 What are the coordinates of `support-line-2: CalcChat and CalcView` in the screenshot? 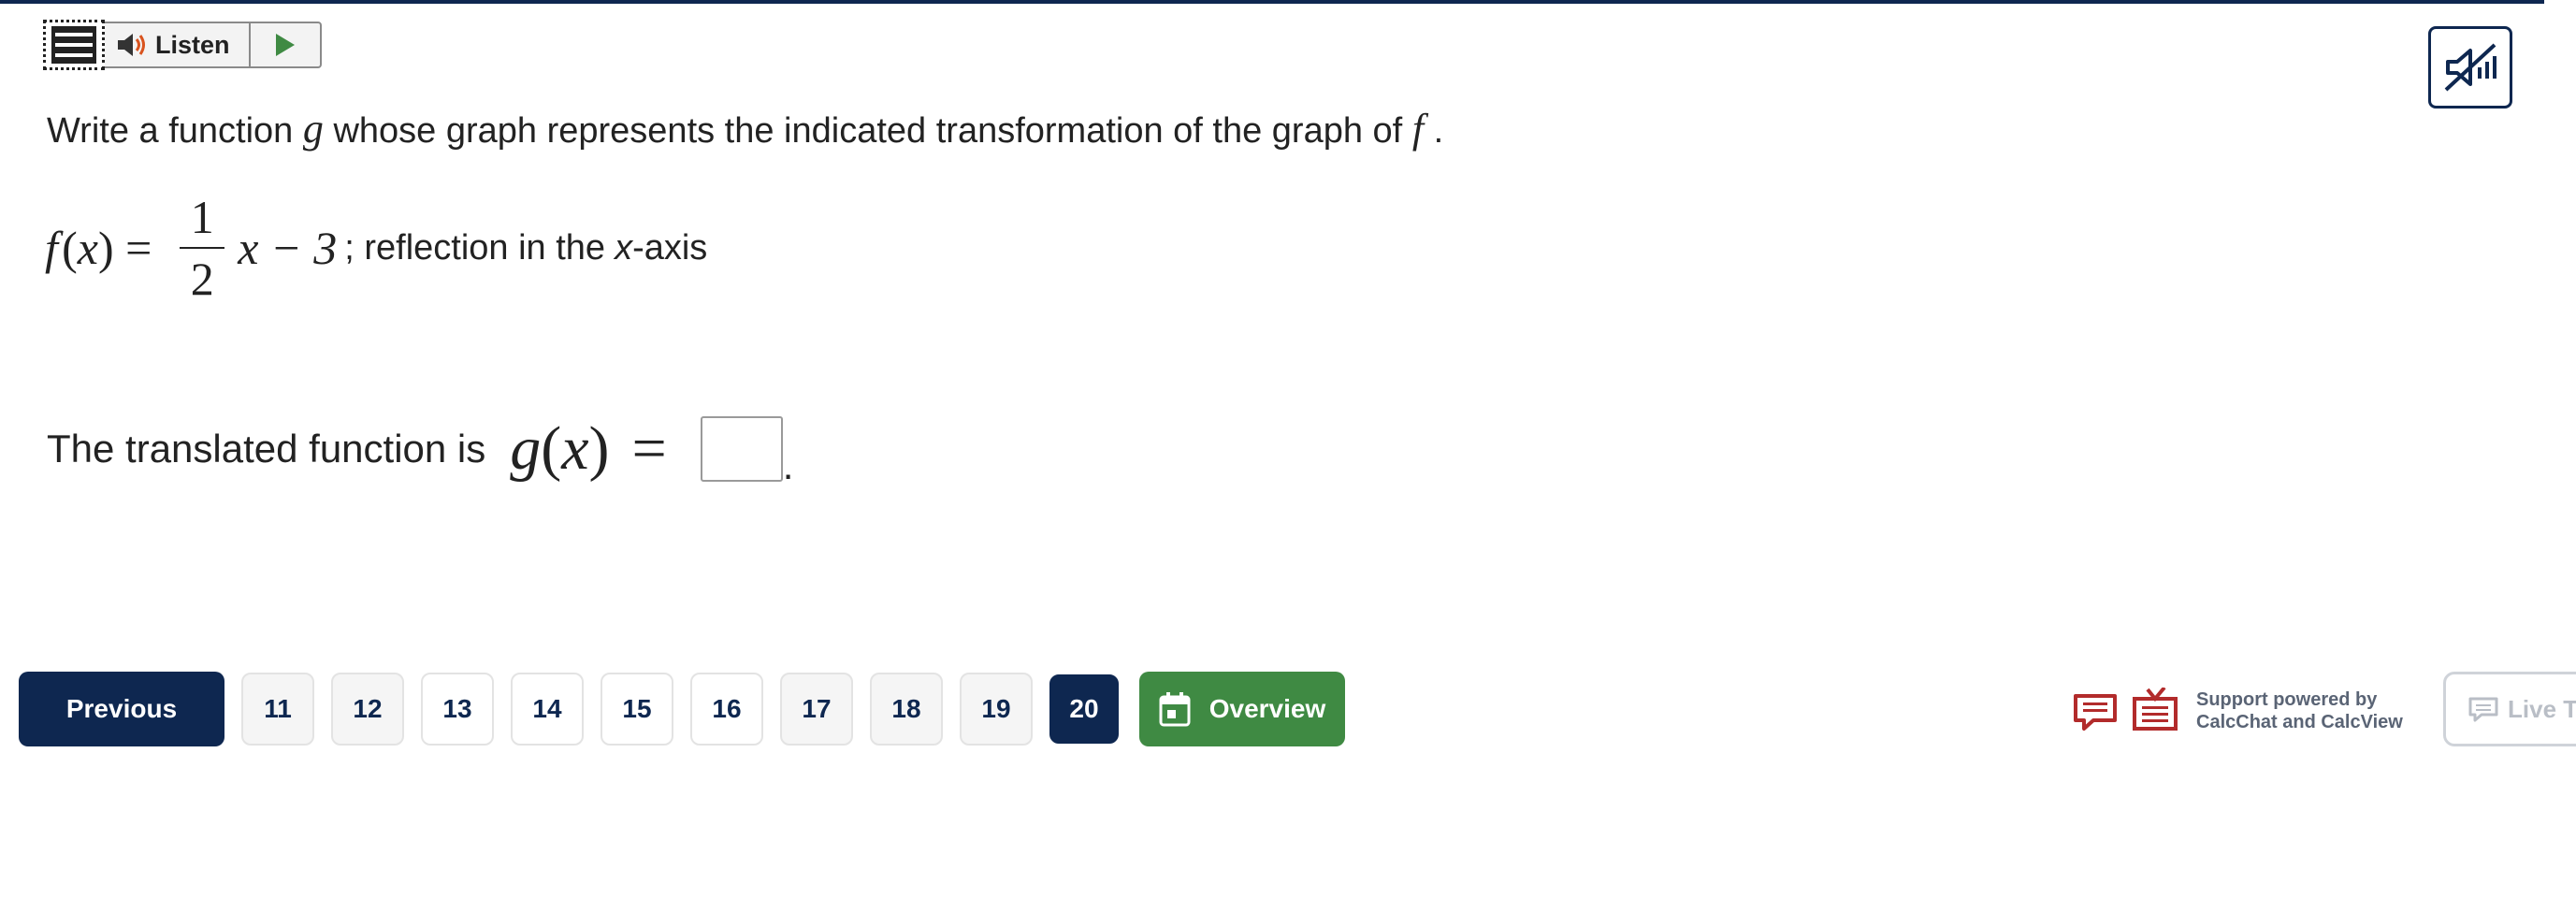 It's located at (2299, 722).